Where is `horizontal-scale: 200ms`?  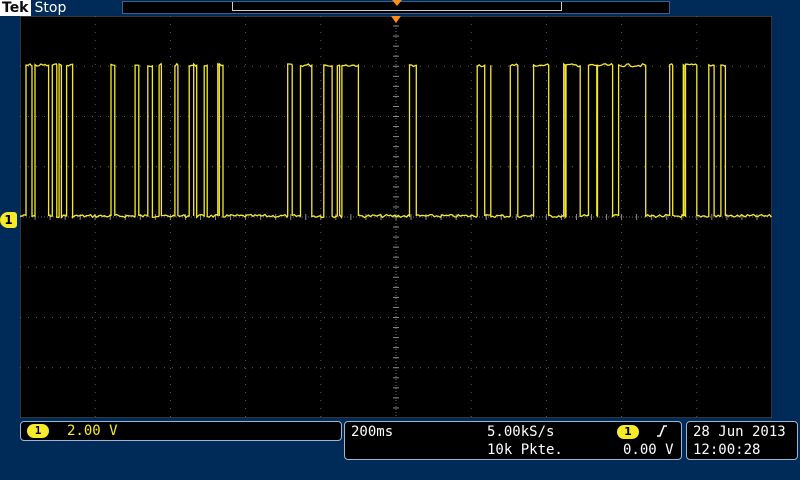
horizontal-scale: 200ms is located at coordinates (372, 432).